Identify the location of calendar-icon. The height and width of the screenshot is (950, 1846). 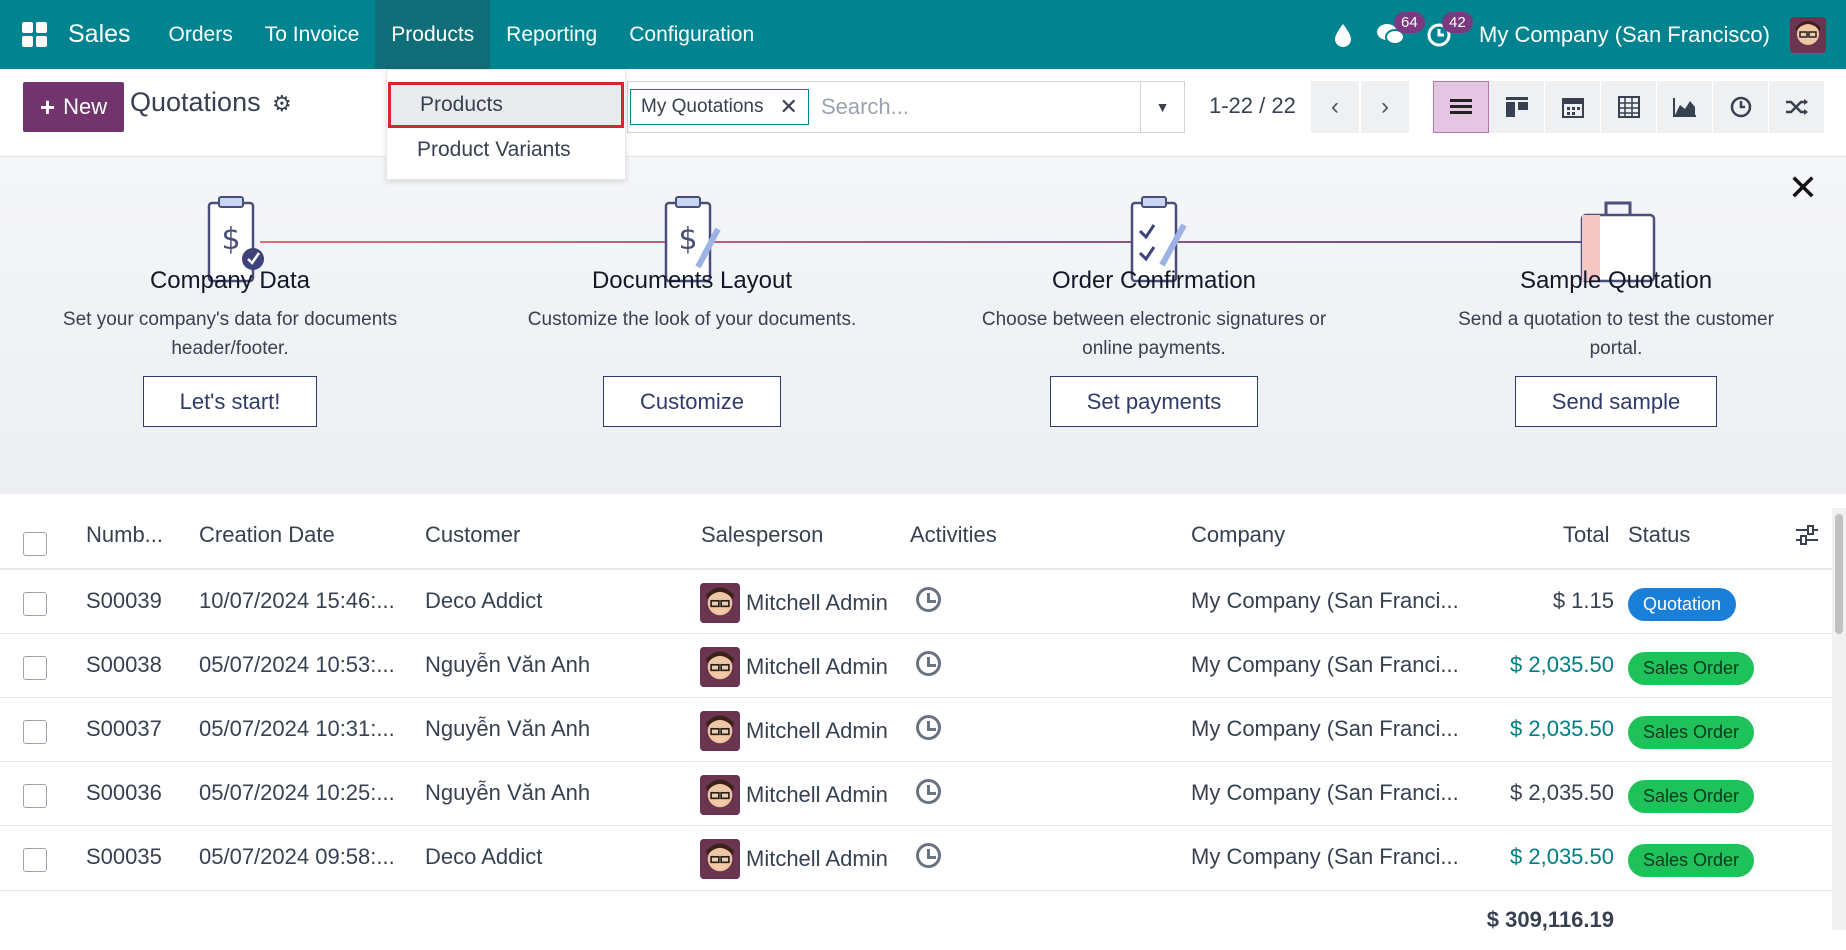
(1572, 108).